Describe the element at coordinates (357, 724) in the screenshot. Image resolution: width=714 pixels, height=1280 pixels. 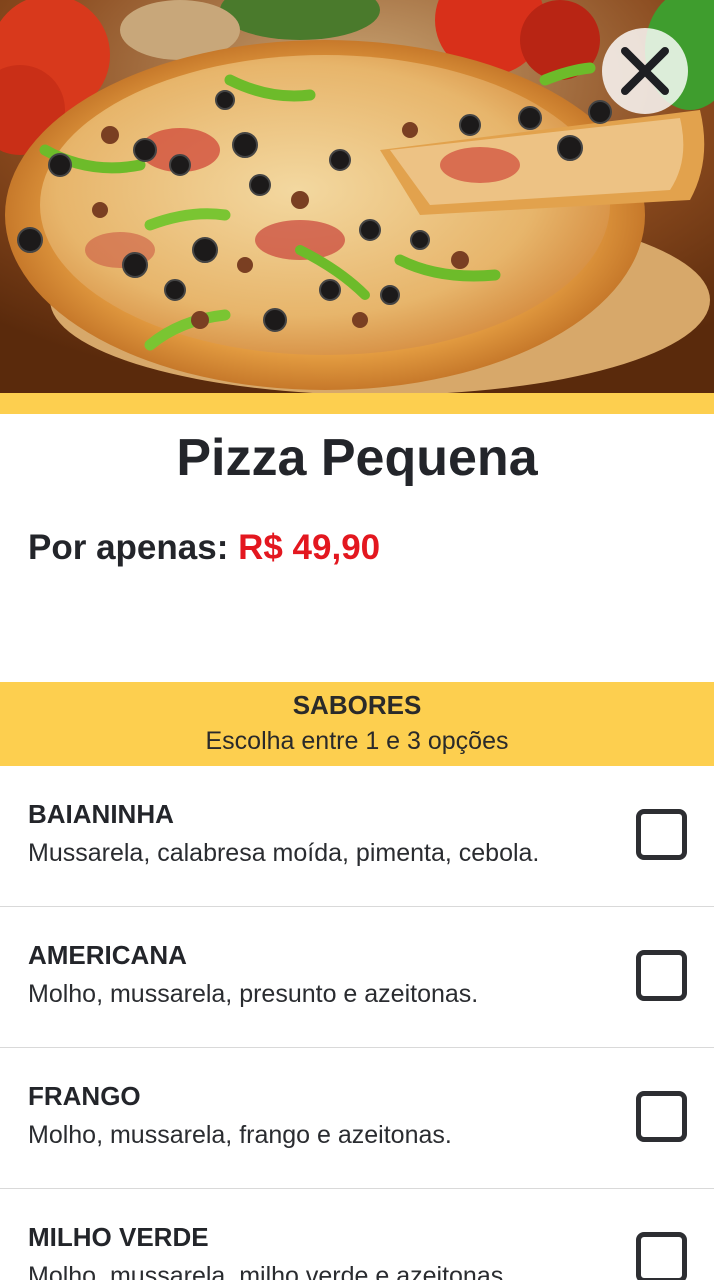
I see `flavors-section-header: SABORES Escolha entre 1 e 3 opções` at that location.